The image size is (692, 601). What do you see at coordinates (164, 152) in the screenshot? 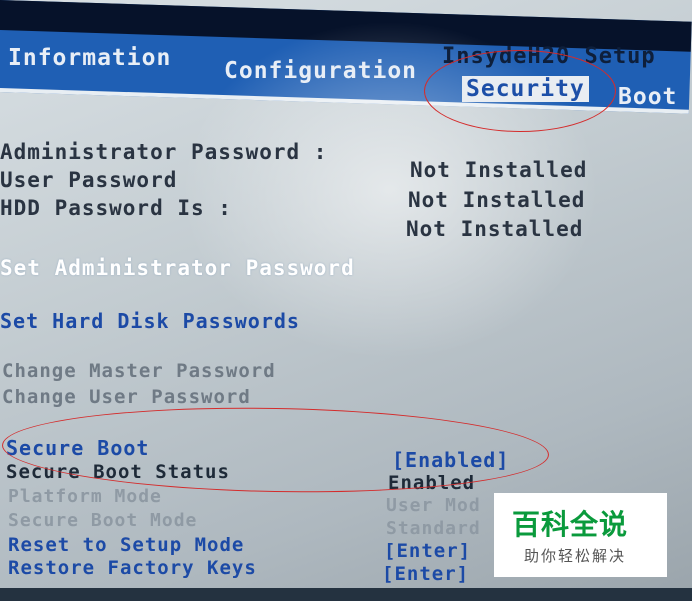
I see `admin-password-label: Administrator Password :` at bounding box center [164, 152].